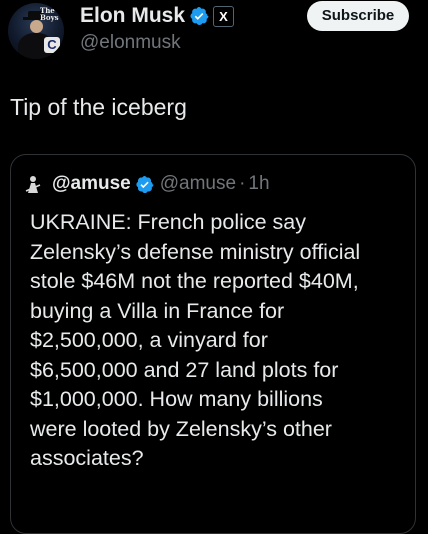 Image resolution: width=428 pixels, height=534 pixels. Describe the element at coordinates (184, 369) in the screenshot. I see `quoted-text-line: $6,500,000 and 27 land plots for` at that location.